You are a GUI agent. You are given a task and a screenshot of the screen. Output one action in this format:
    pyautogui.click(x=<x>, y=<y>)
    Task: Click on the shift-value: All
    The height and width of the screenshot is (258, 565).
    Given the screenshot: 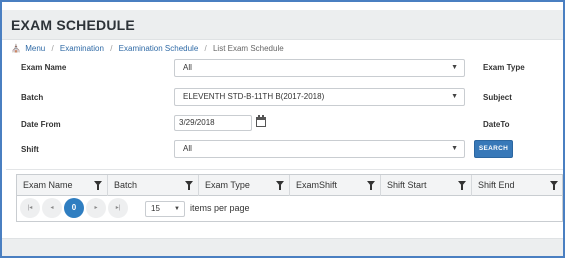 What is the action you would take?
    pyautogui.click(x=187, y=148)
    